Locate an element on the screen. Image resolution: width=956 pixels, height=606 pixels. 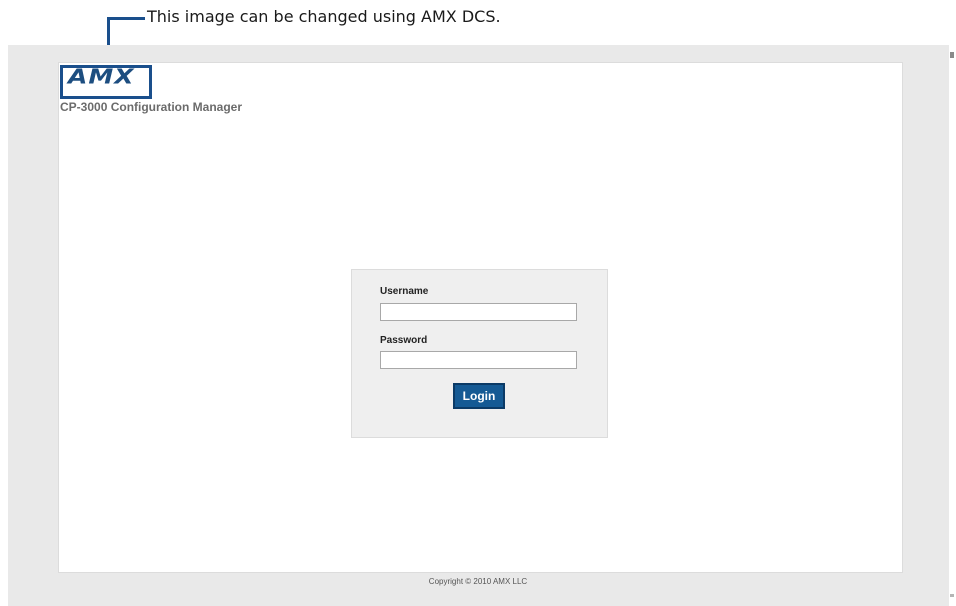
scrollbar-up-arrow is located at coordinates (952, 55).